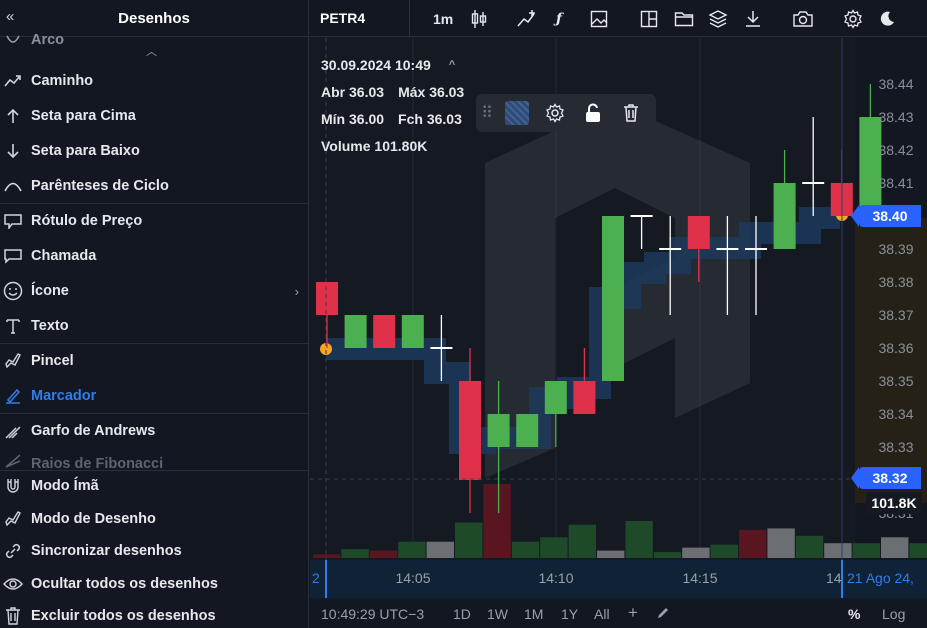  I want to click on drag-handle-icon: ⠿, so click(487, 113).